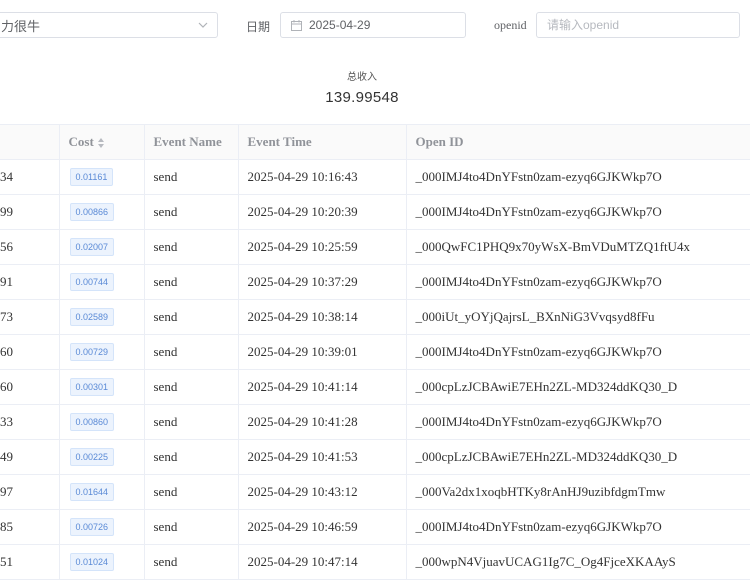 Image resolution: width=750 pixels, height=584 pixels. I want to click on cell-event-time: 2025-04-29 10:38:14, so click(322, 317).